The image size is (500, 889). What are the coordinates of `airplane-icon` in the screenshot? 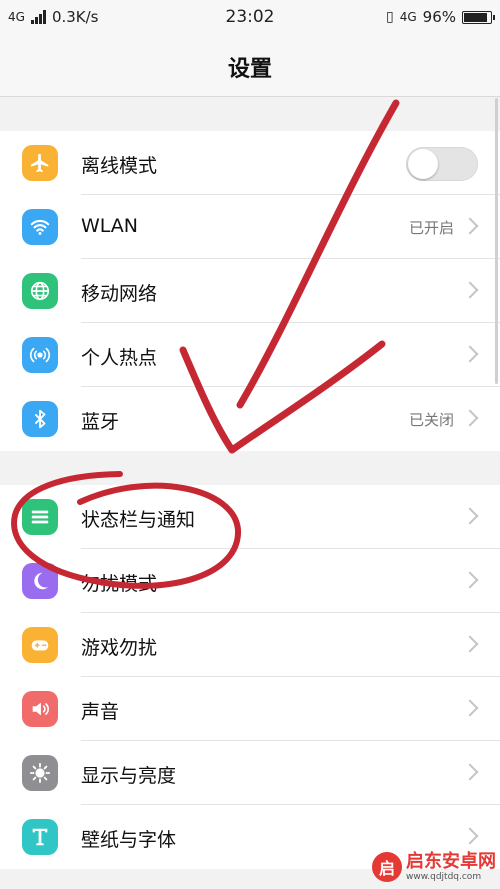 It's located at (40, 163).